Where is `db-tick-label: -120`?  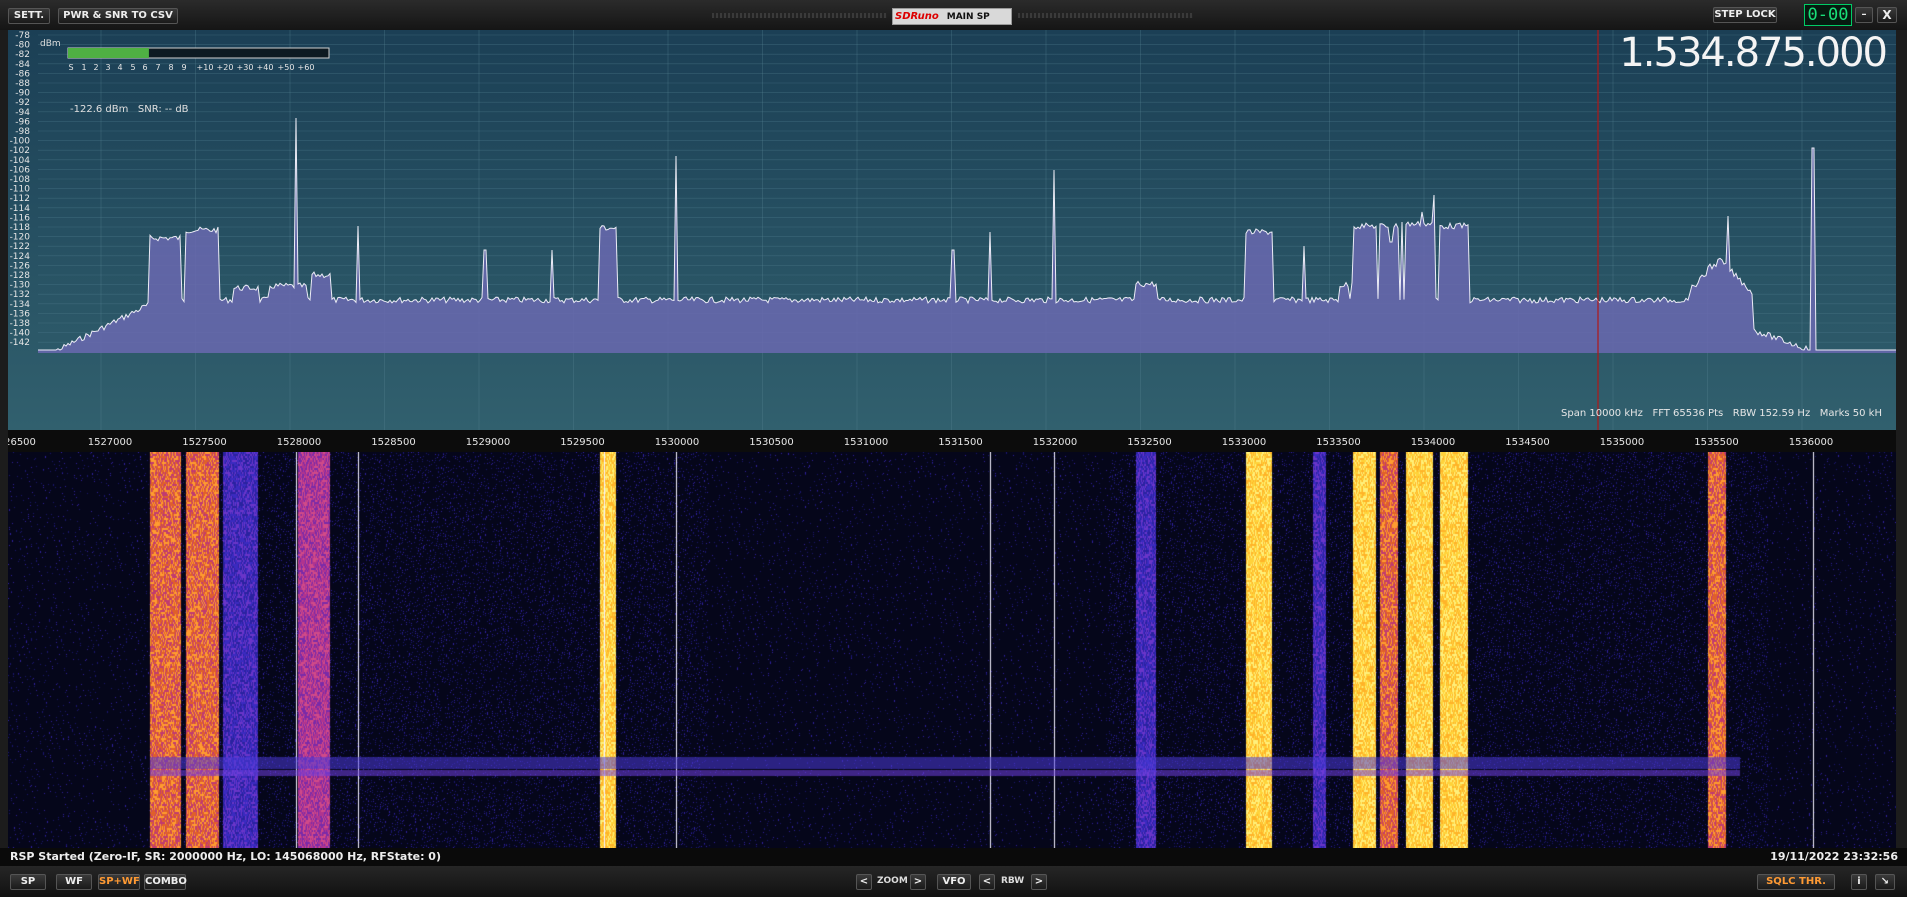
db-tick-label: -120 is located at coordinates (20, 238).